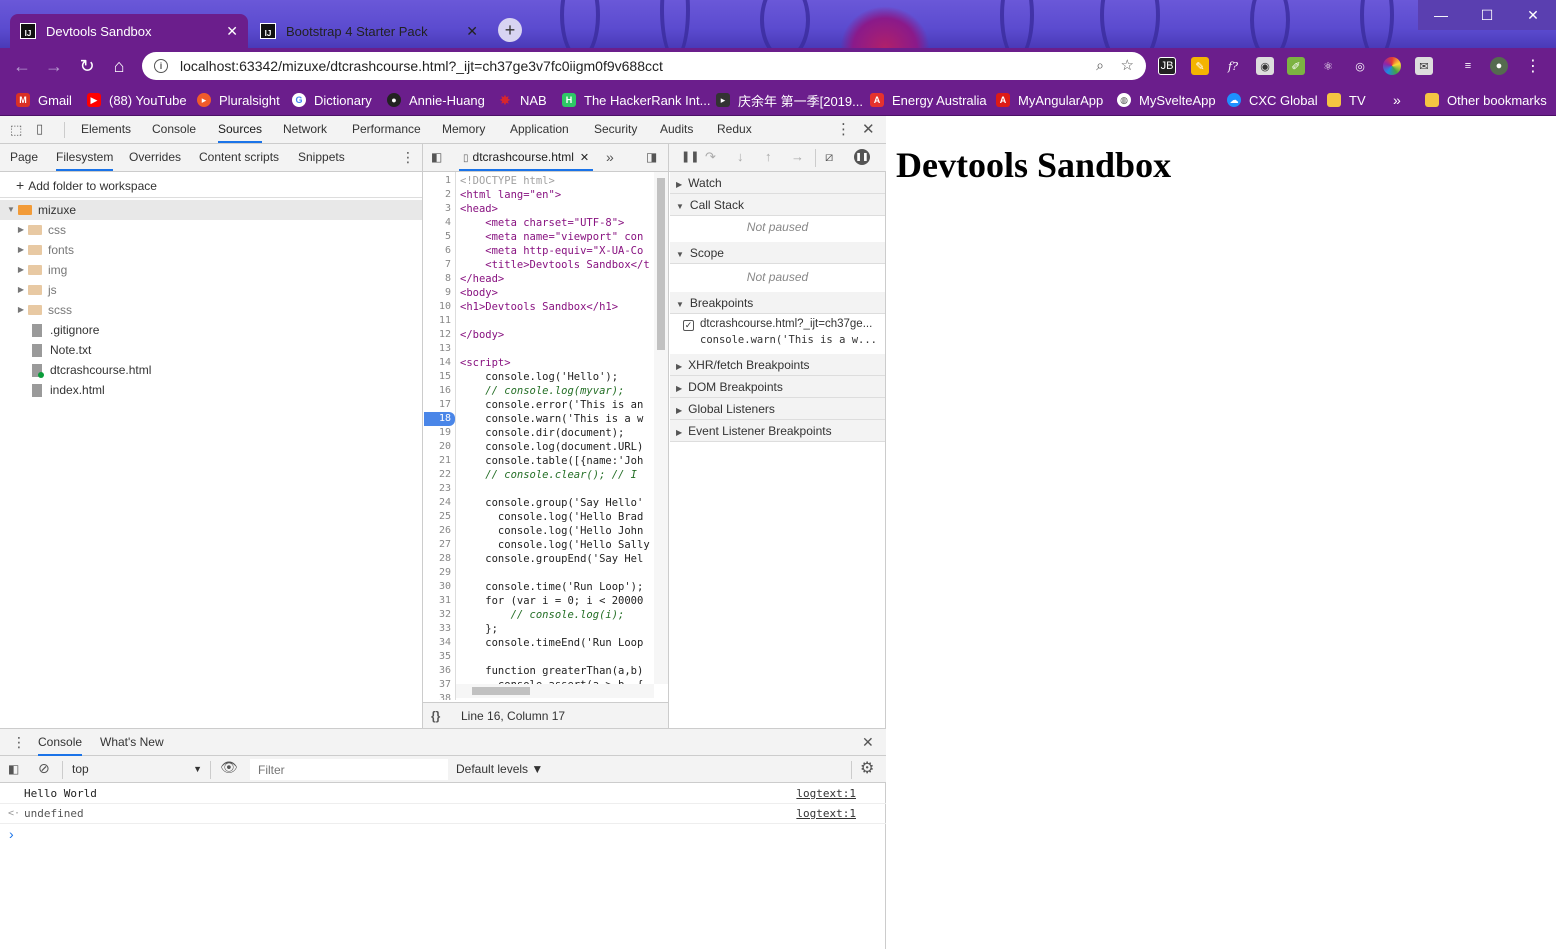  I want to click on line-number: 22, so click(445, 475).